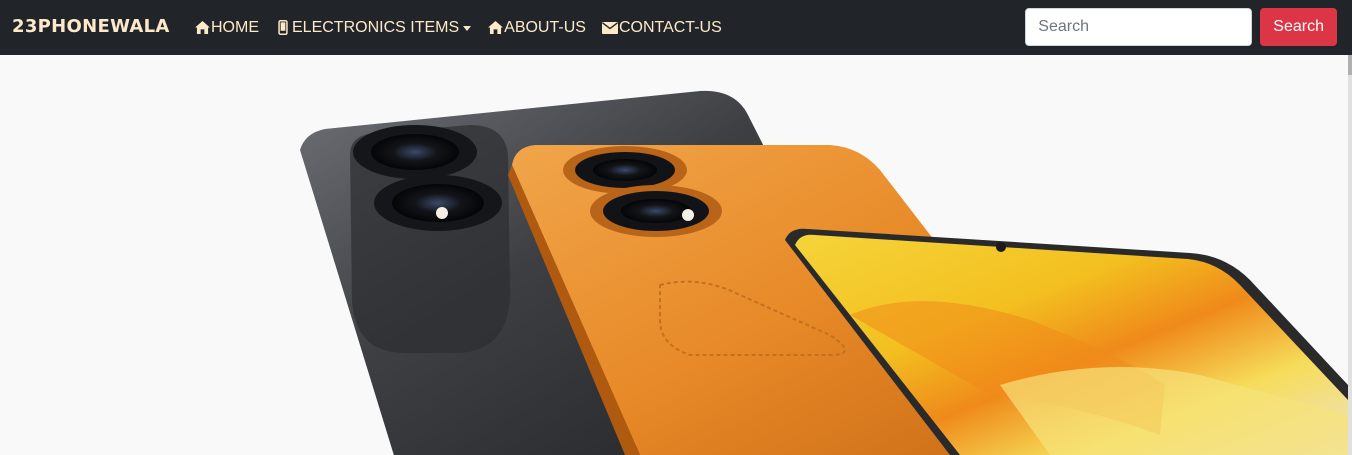  I want to click on brand-logo: 23PHONEWALA, so click(91, 26).